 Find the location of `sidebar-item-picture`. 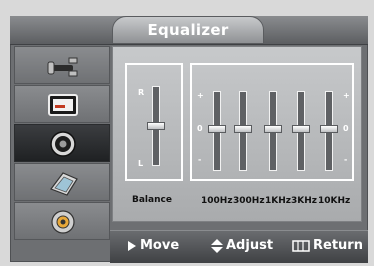

sidebar-item-picture is located at coordinates (62, 104).